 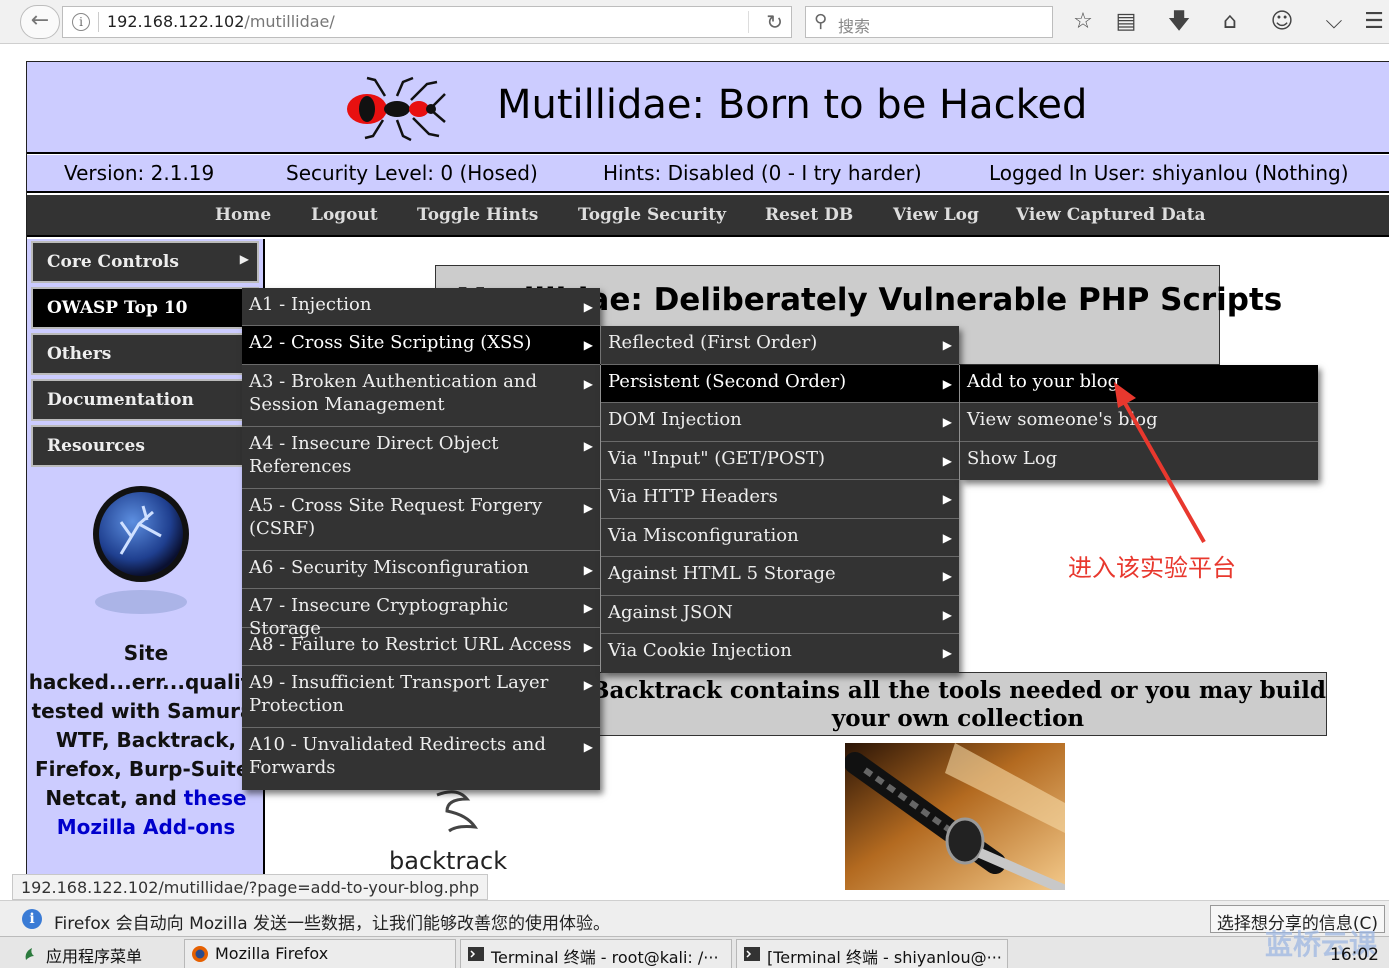 What do you see at coordinates (1282, 22) in the screenshot?
I see `chat-icon: ☺` at bounding box center [1282, 22].